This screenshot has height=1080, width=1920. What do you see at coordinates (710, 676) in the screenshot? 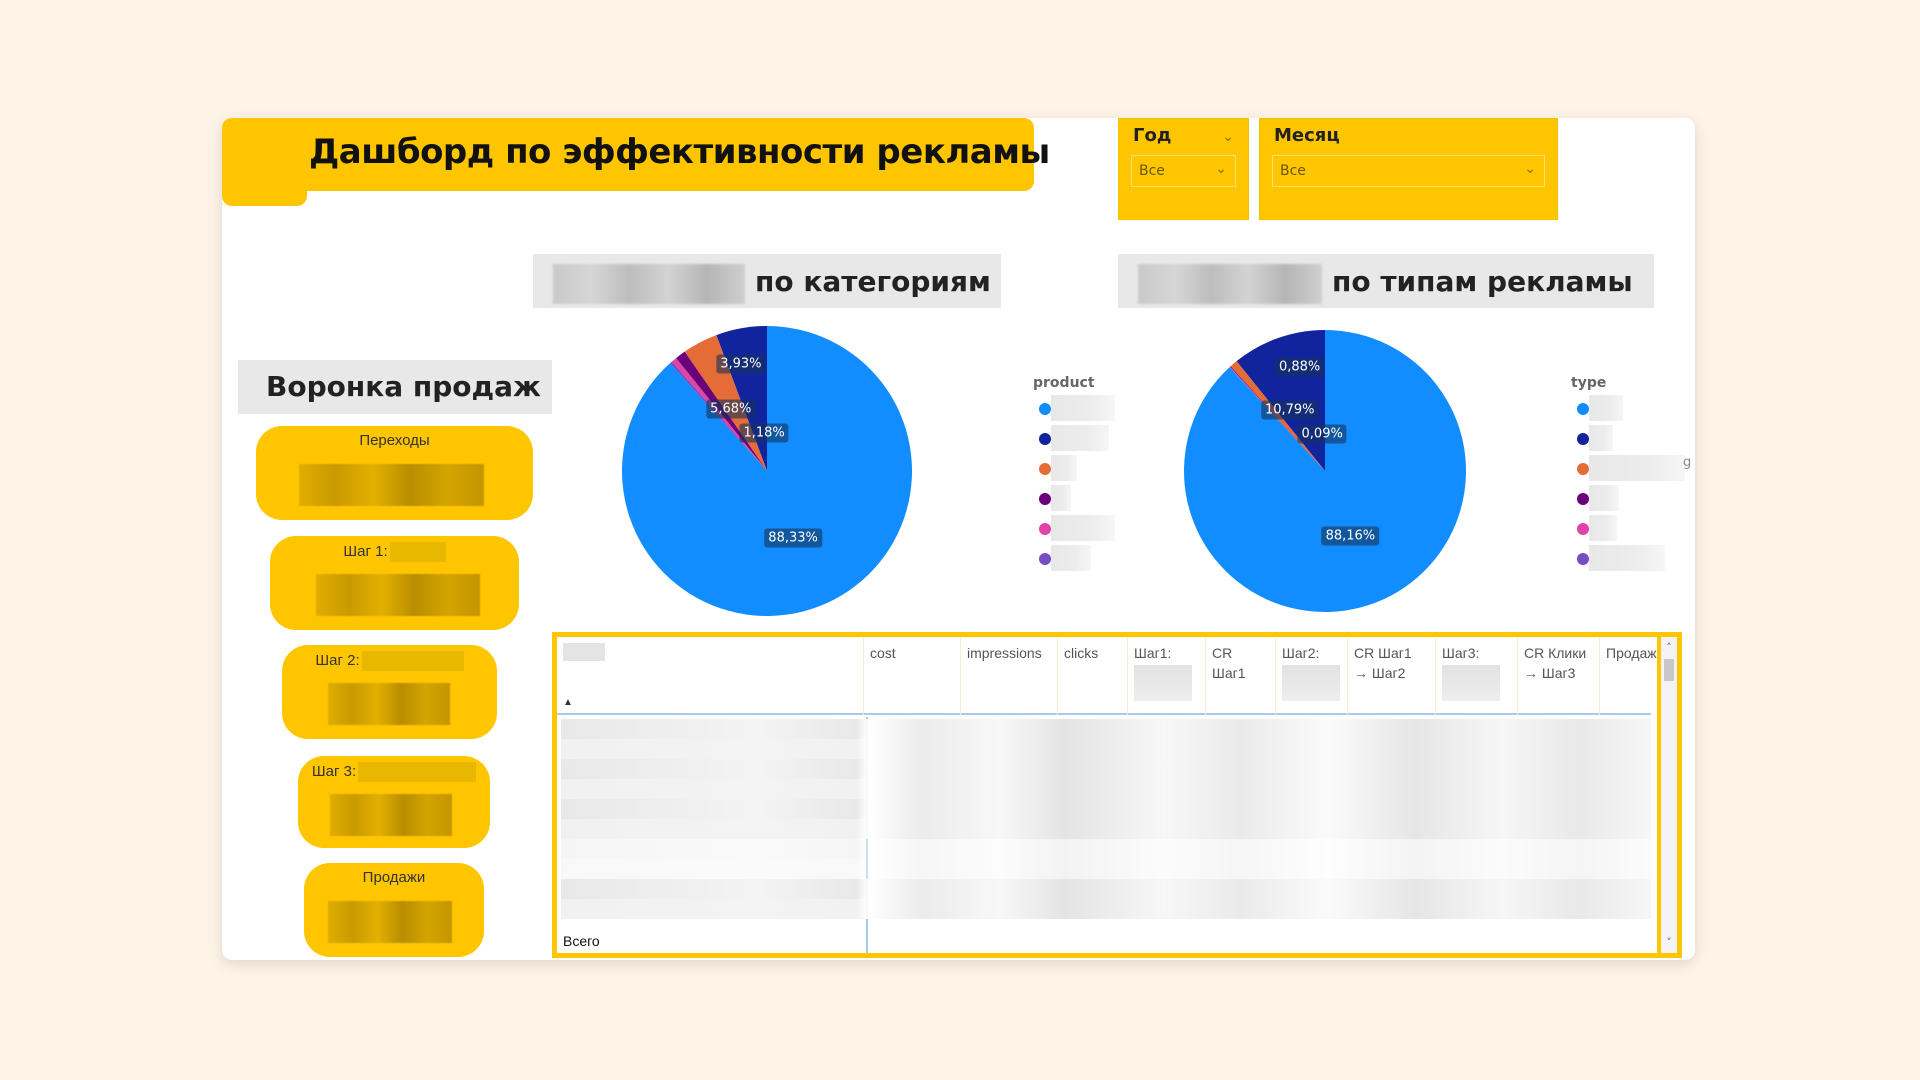
I see `column-header-name: ▲` at bounding box center [710, 676].